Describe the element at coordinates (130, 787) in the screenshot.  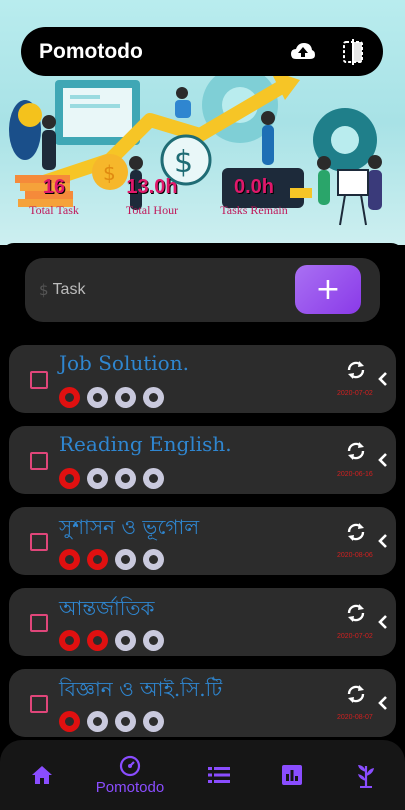
I see `nav-label: Pomotodo` at that location.